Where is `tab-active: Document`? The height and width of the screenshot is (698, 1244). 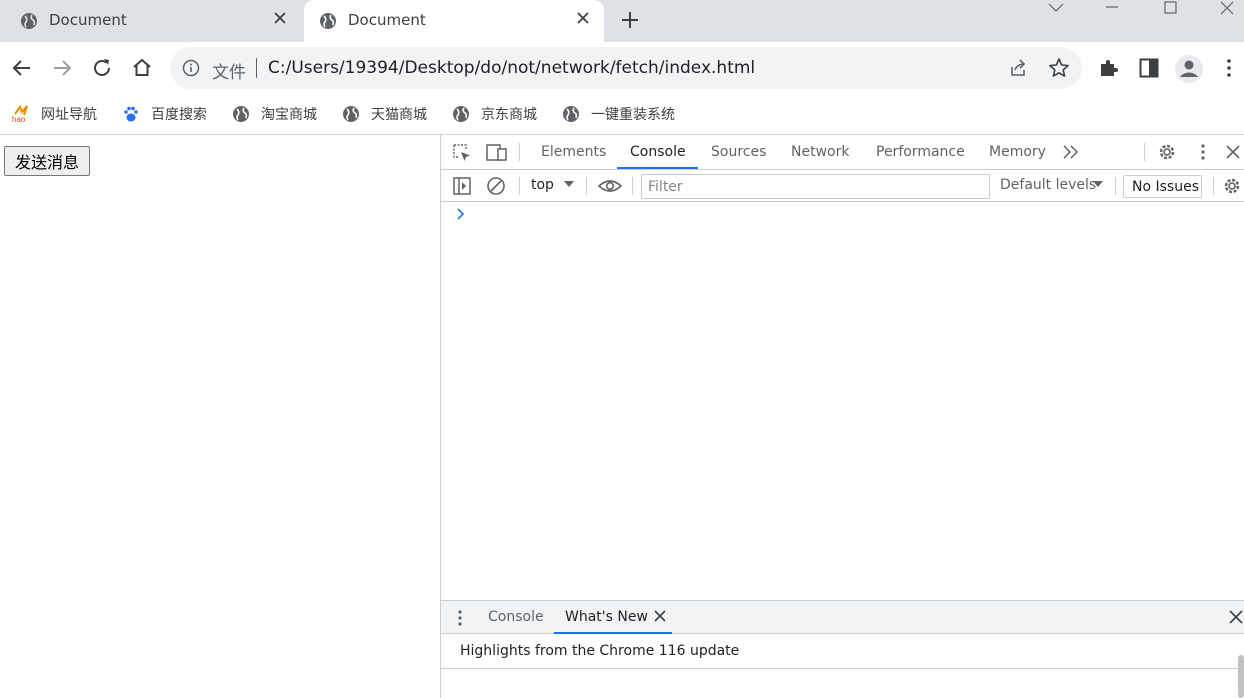 tab-active: Document is located at coordinates (454, 21).